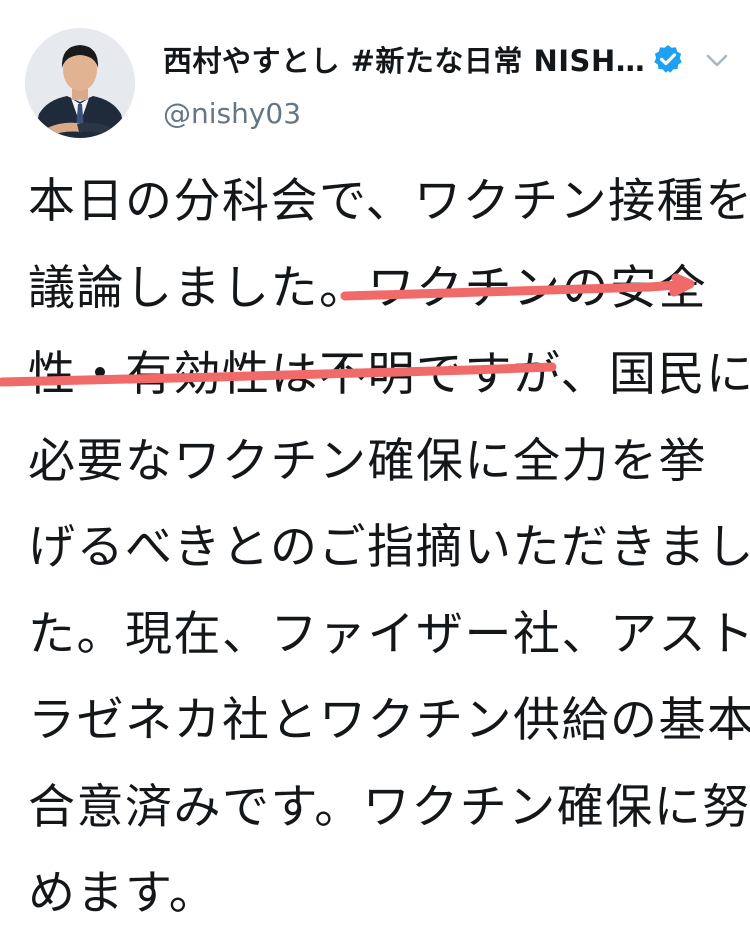 Image resolution: width=750 pixels, height=945 pixels. I want to click on avatar-photo, so click(80, 83).